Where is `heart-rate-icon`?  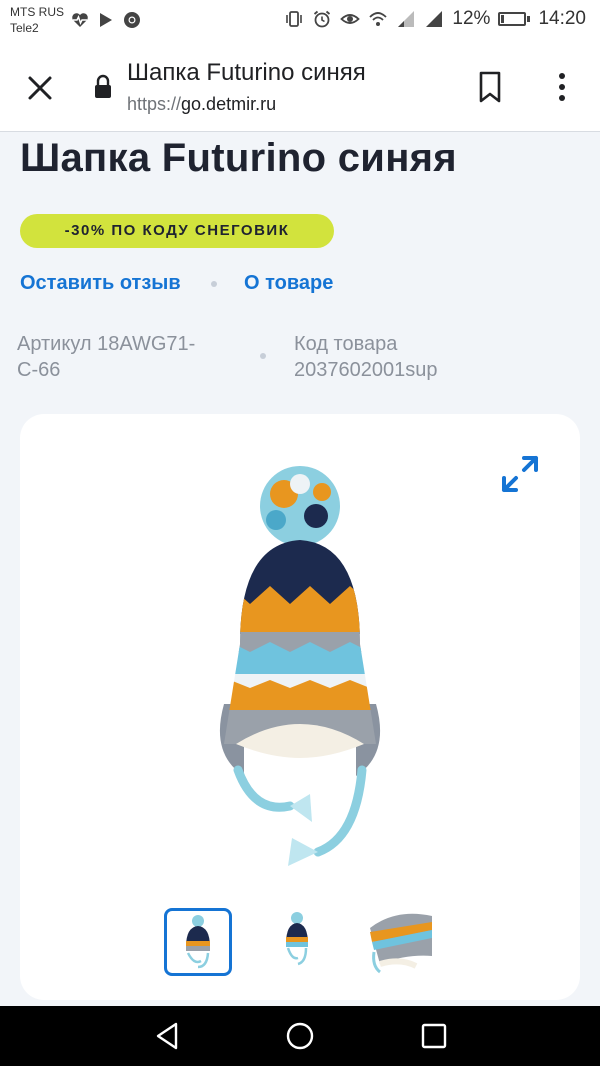 heart-rate-icon is located at coordinates (80, 20).